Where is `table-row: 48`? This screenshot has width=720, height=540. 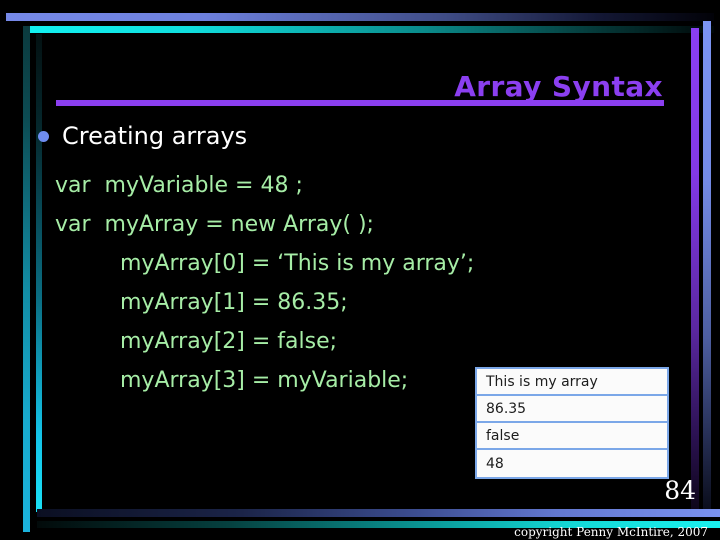
table-row: 48 is located at coordinates (572, 463).